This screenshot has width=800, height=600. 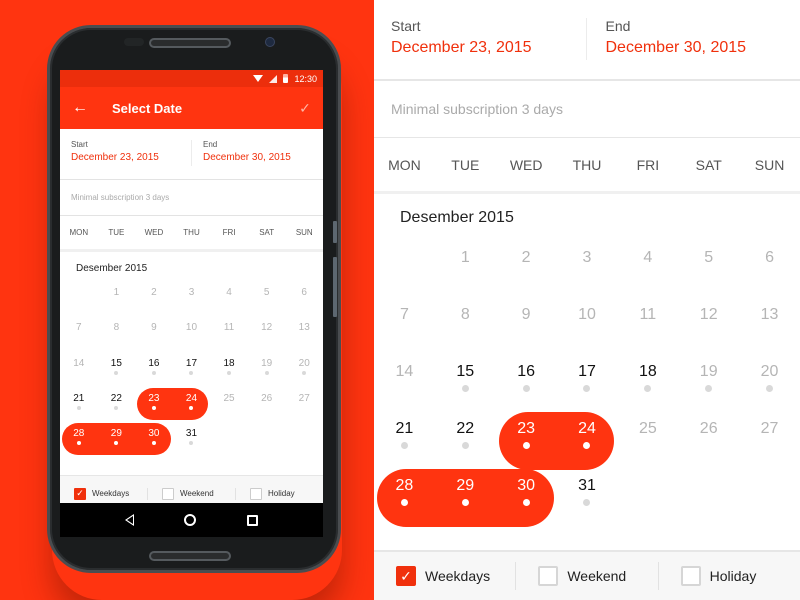 I want to click on day-number: 9, so click(x=154, y=328).